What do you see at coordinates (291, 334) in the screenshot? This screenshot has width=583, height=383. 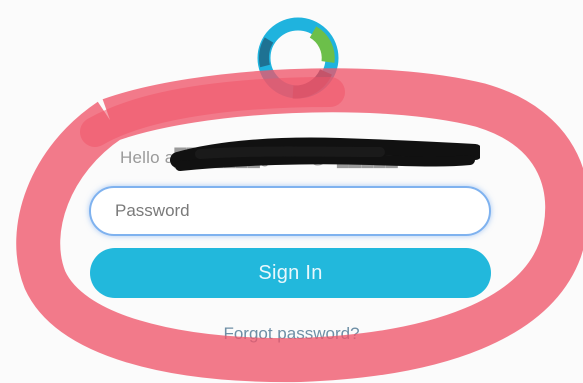 I see `forgot-password-link: Forgot password?` at bounding box center [291, 334].